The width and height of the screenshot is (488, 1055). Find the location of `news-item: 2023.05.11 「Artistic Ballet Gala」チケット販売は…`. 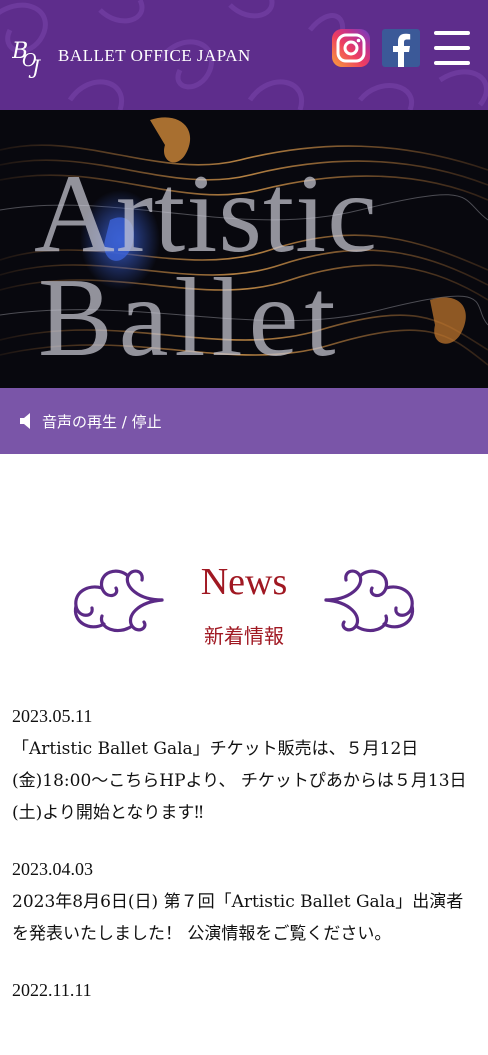

news-item: 2023.05.11 「Artistic Ballet Gala」チケット販売は… is located at coordinates (242, 767).